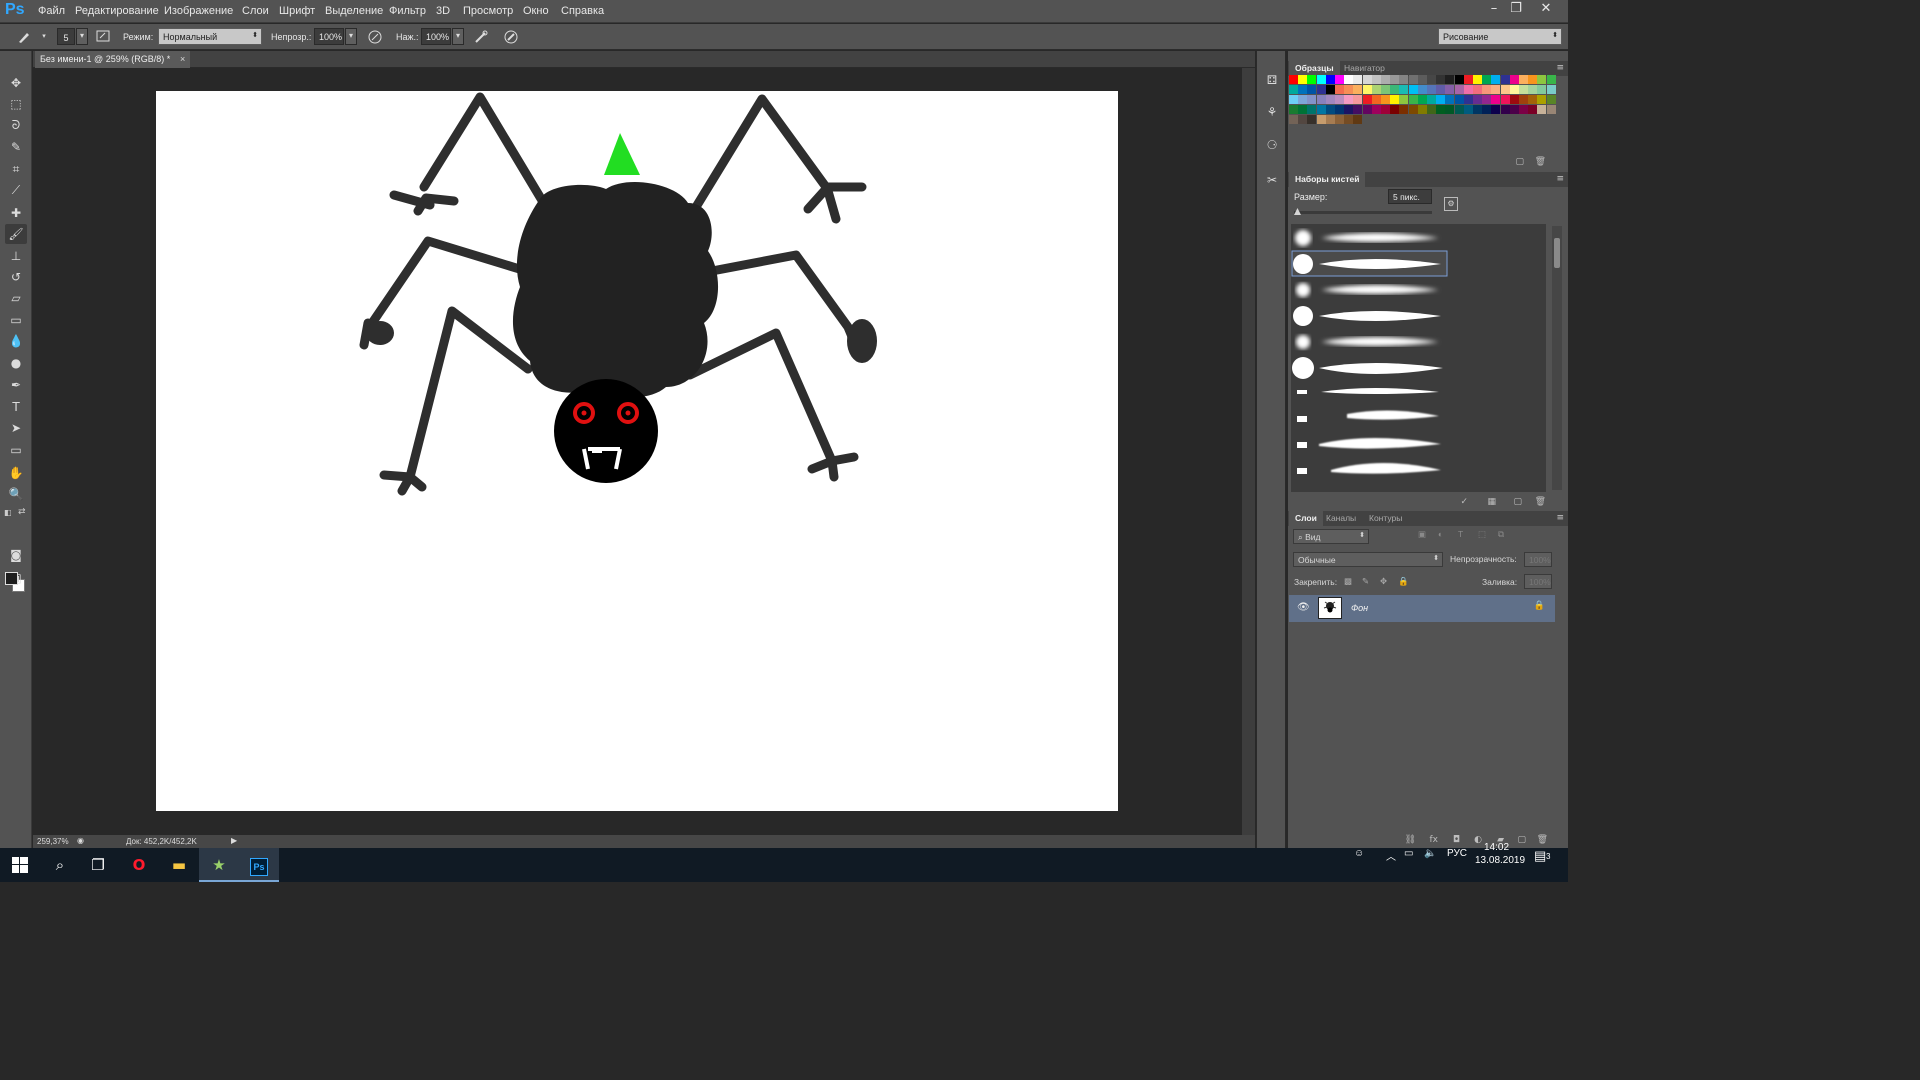  Describe the element at coordinates (198, 11) in the screenshot. I see `menu-image: Изображение` at that location.